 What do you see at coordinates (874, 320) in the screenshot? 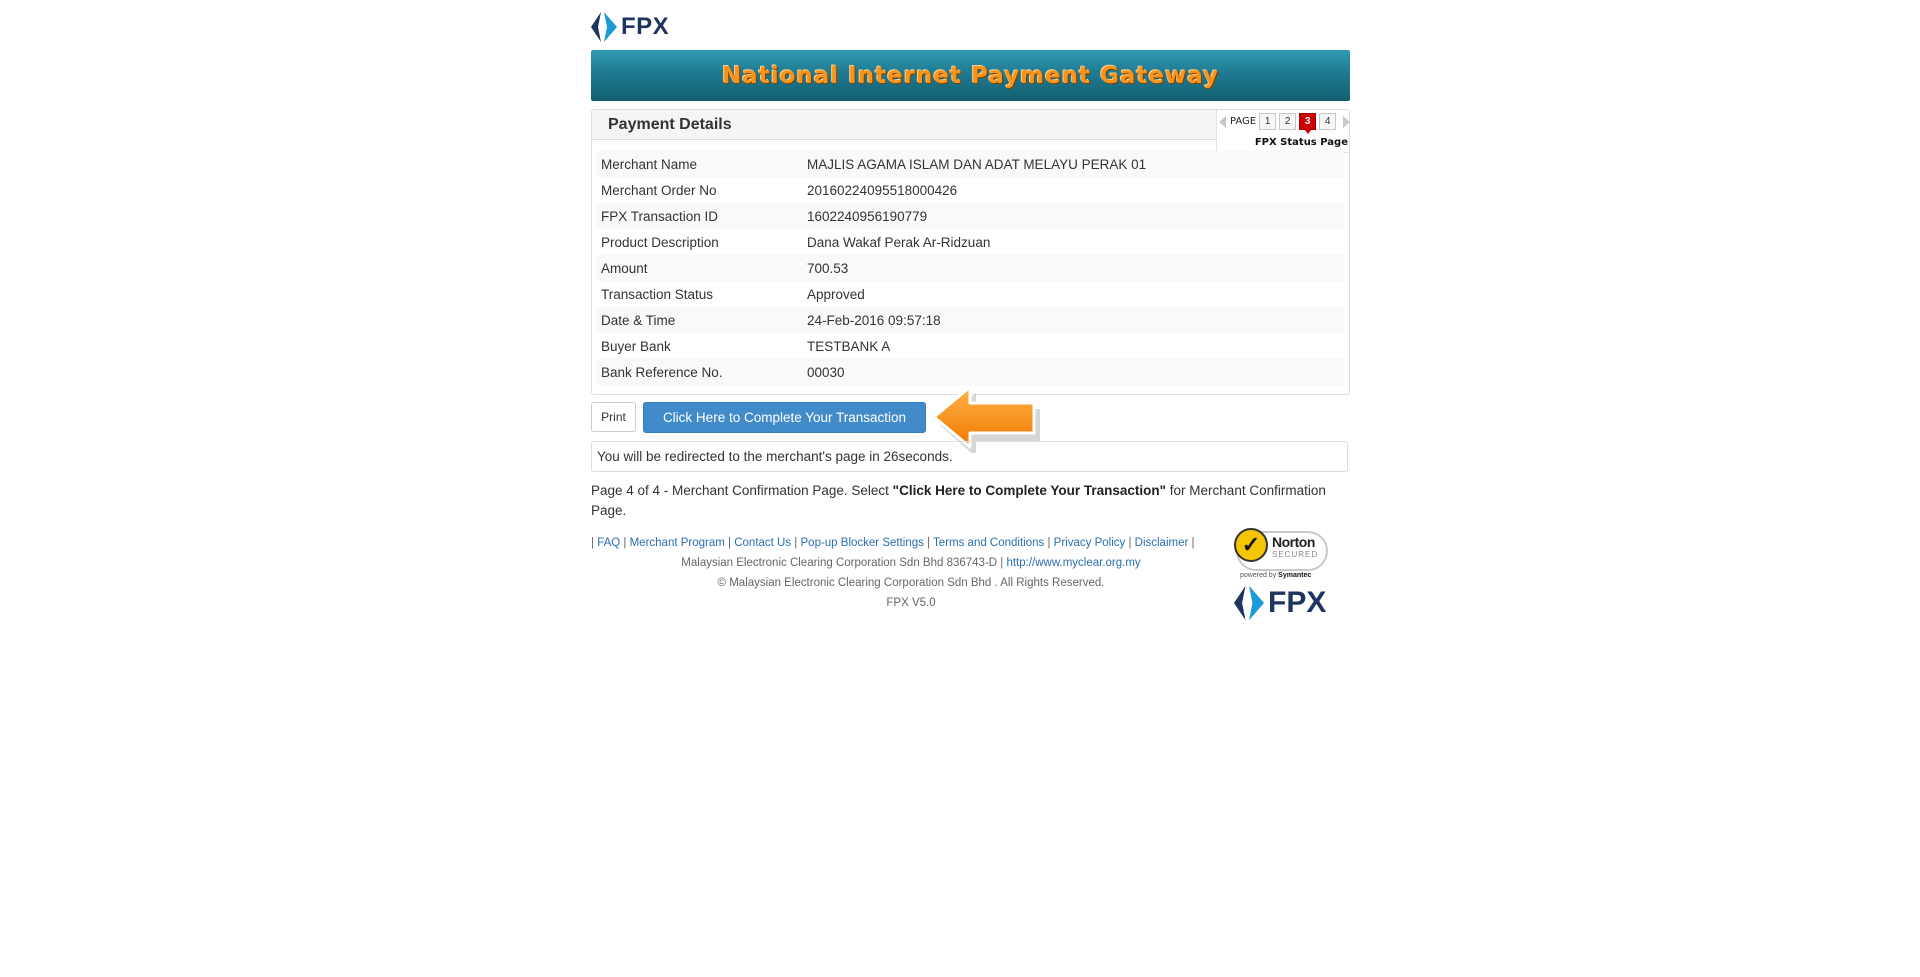
I see `detail-value: 24-Feb-2016 09:57:18` at bounding box center [874, 320].